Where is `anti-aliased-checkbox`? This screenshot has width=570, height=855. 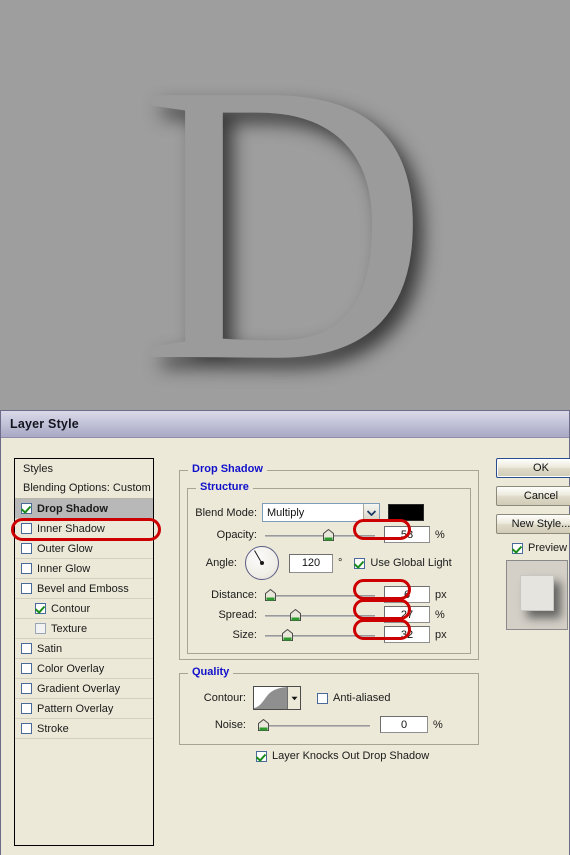
anti-aliased-checkbox is located at coordinates (322, 698).